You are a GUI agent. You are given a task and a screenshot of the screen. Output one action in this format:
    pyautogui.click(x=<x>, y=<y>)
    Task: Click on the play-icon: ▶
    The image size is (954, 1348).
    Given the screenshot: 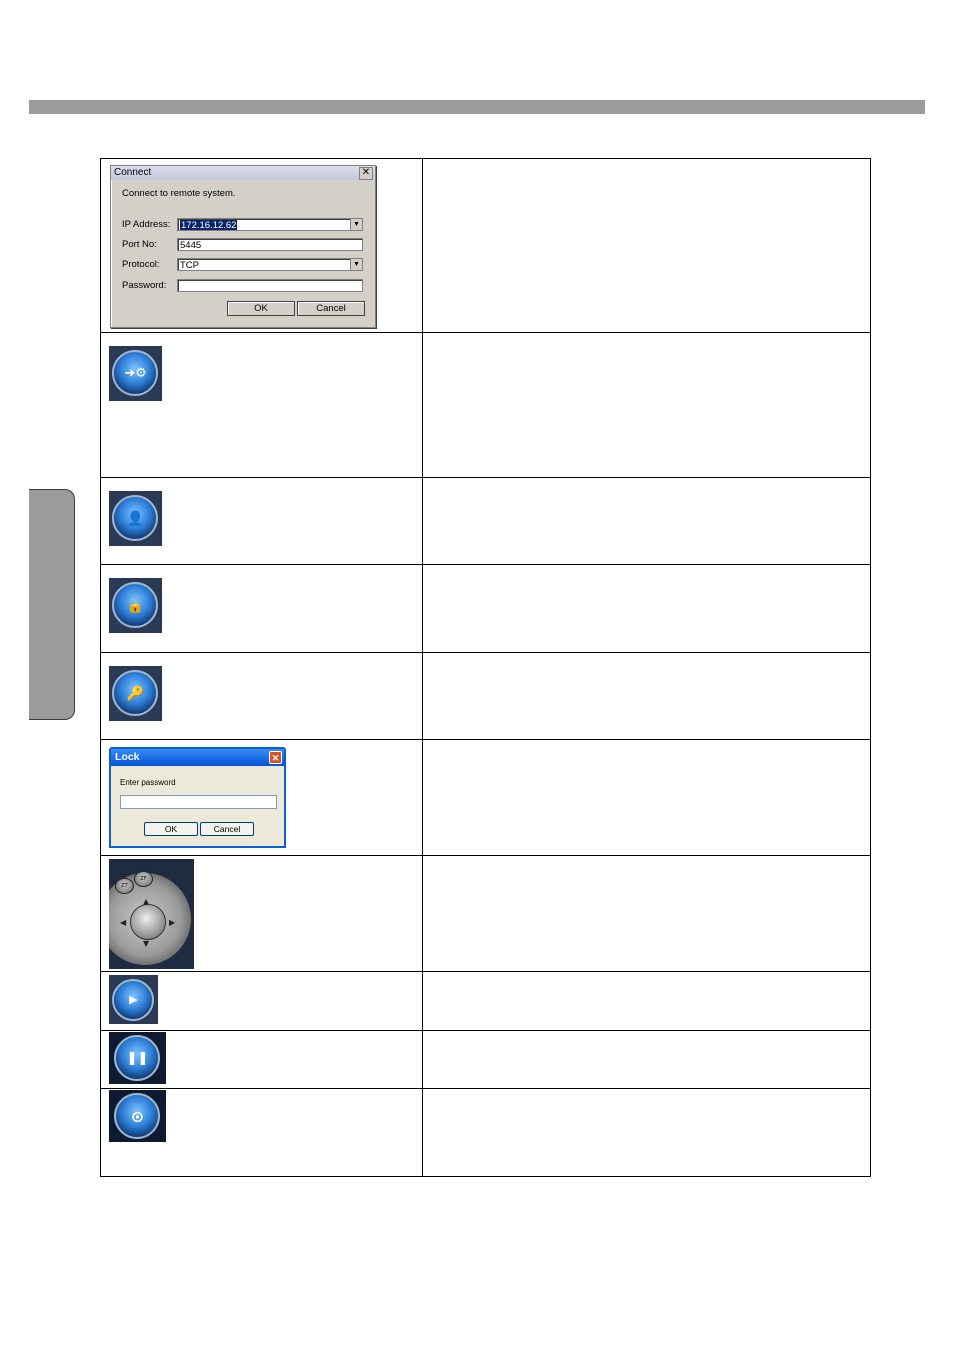 What is the action you would take?
    pyautogui.click(x=133, y=999)
    